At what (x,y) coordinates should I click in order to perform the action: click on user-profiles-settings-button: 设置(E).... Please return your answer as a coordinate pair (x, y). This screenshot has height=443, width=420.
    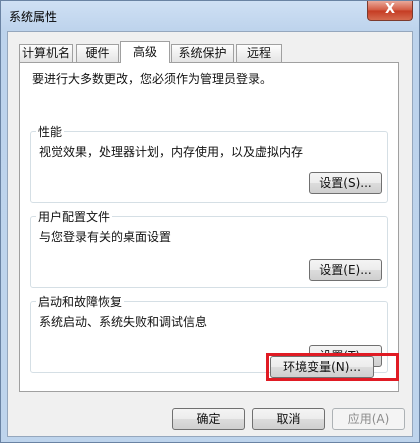
    Looking at the image, I should click on (345, 270).